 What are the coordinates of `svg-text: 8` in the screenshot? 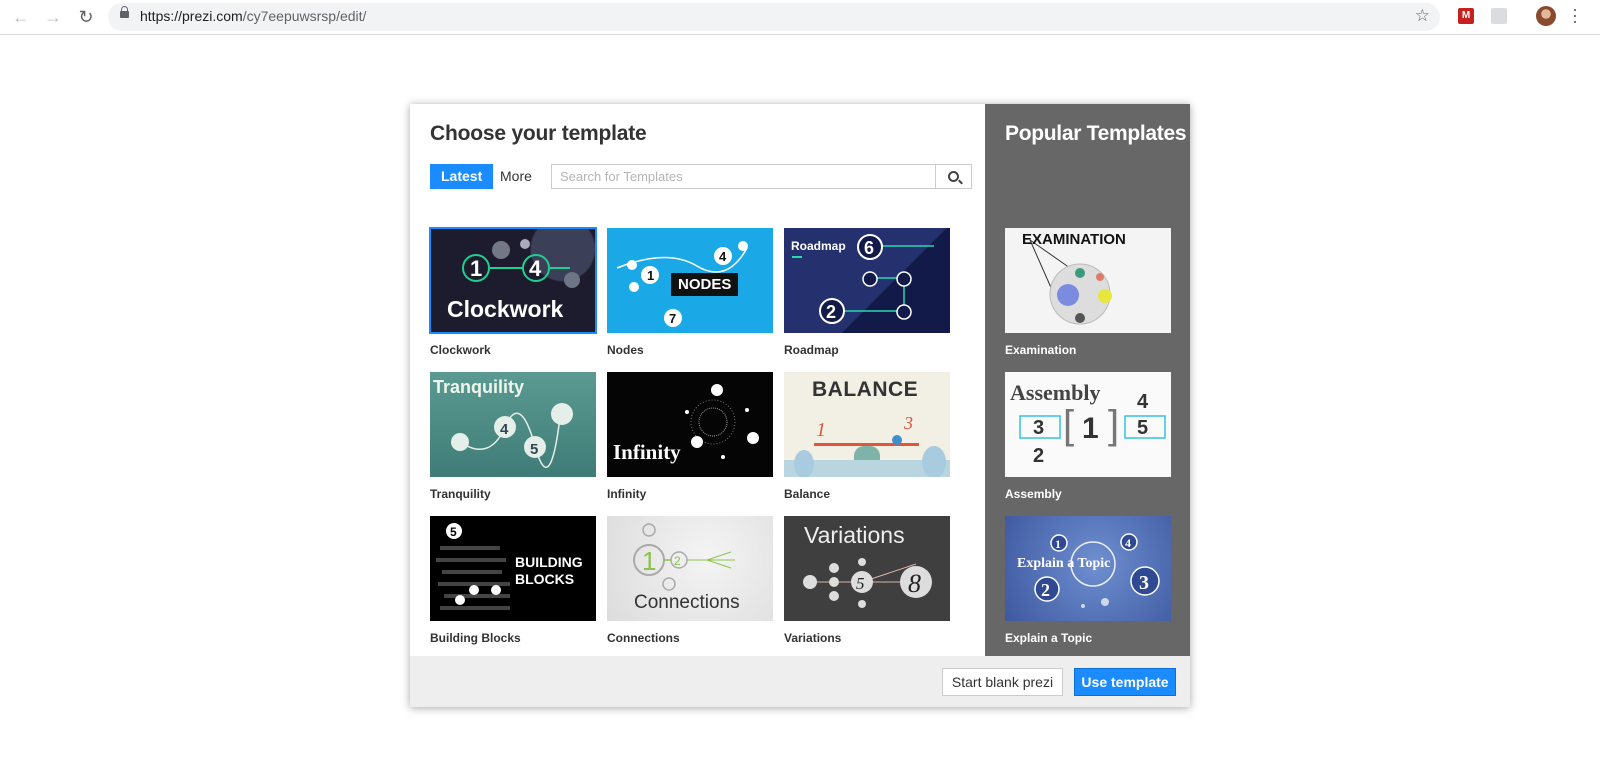 It's located at (914, 583).